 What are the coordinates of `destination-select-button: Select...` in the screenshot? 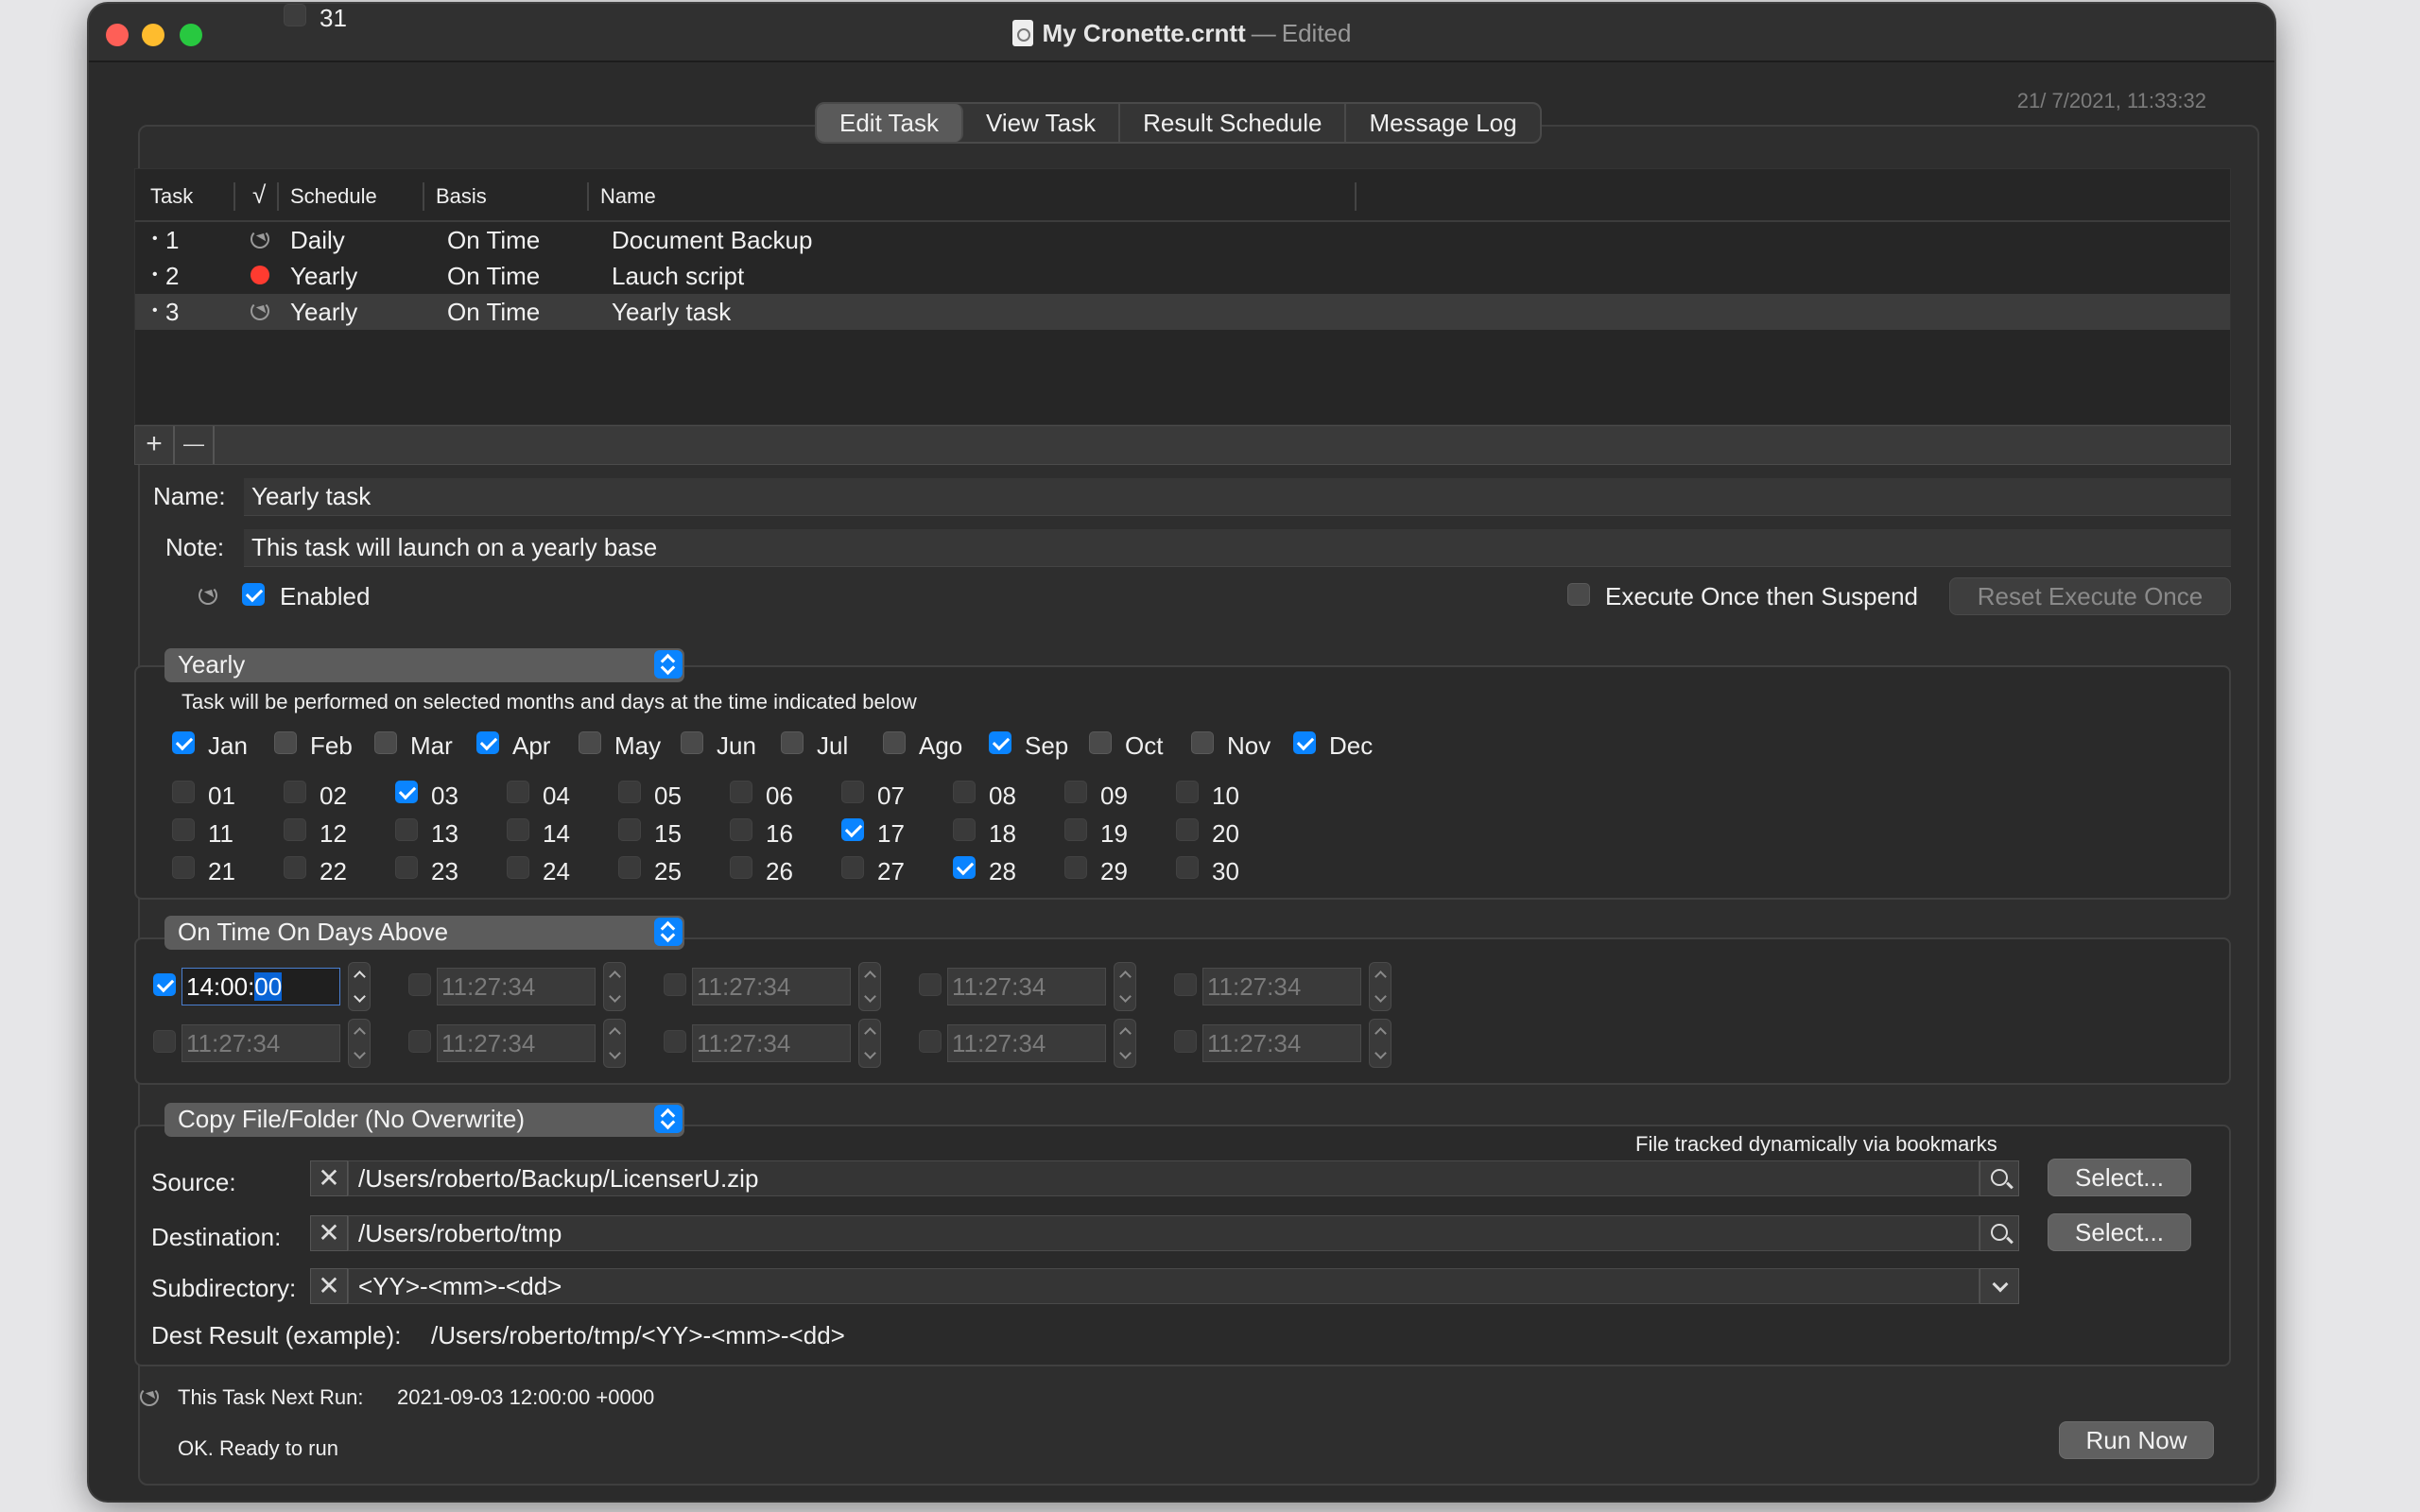 It's located at (2119, 1232).